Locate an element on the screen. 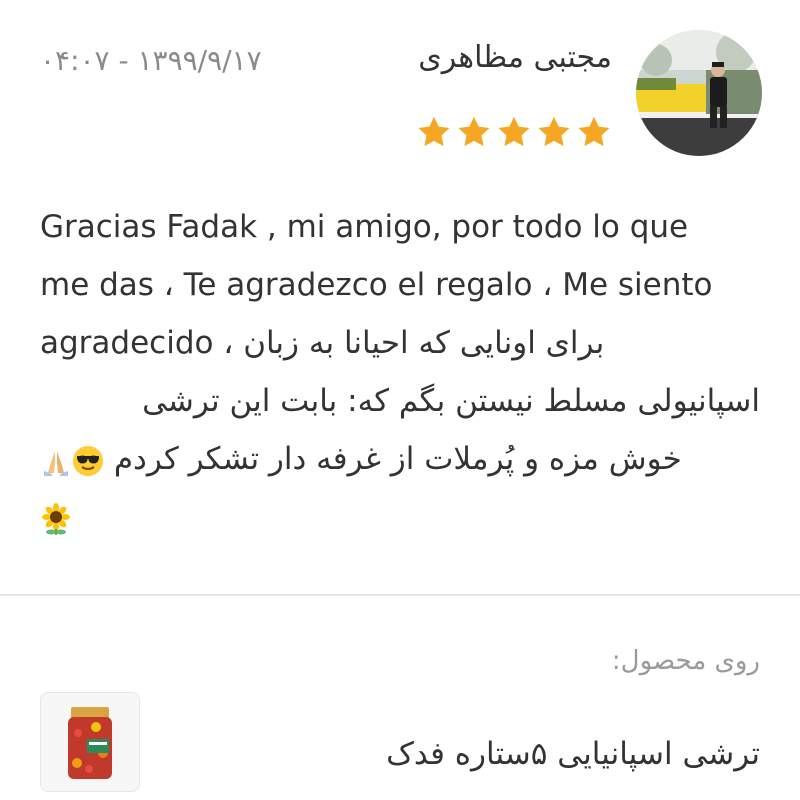 The height and width of the screenshot is (800, 800). product-card: ترشی اسپانیایی ۵ستاره فدک is located at coordinates (400, 742).